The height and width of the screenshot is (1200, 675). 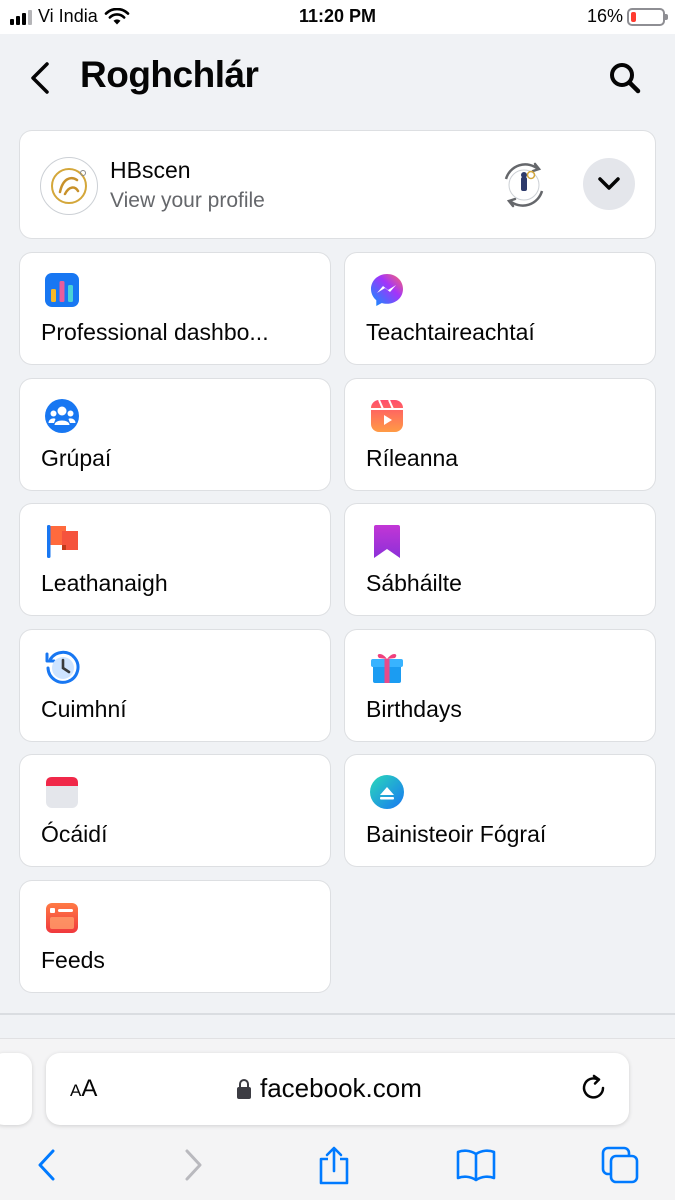 I want to click on shortcut-label: Birthdays, so click(x=414, y=709).